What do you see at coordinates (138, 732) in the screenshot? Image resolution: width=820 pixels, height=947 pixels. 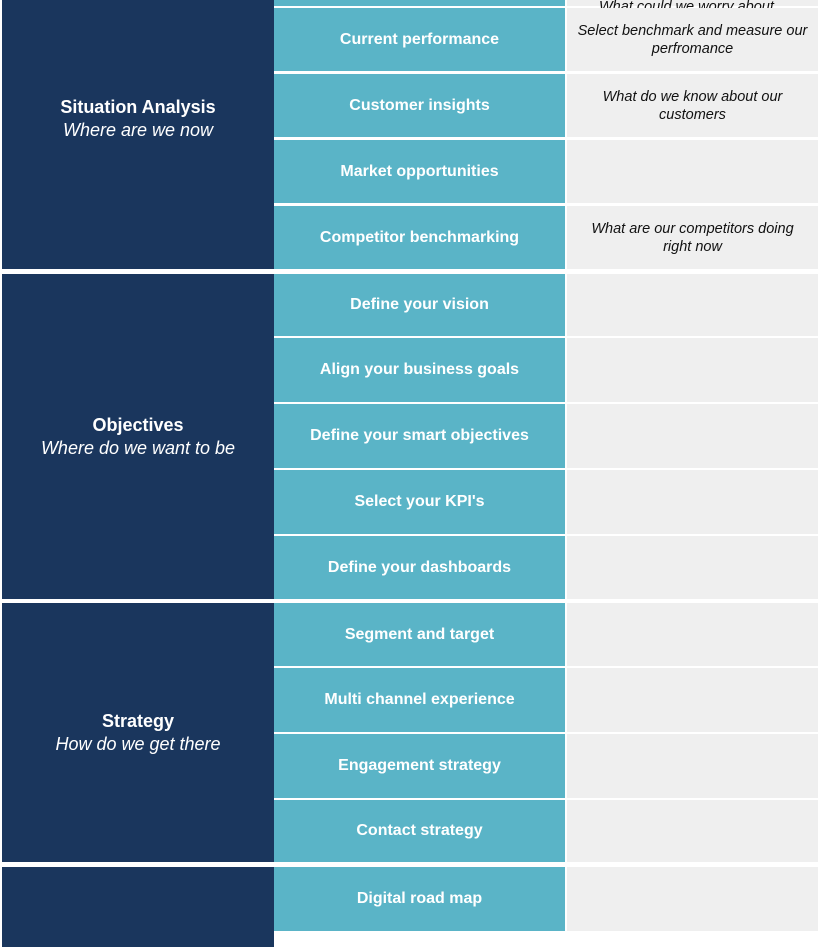 I see `phase-cell: Strategy How do we get there` at bounding box center [138, 732].